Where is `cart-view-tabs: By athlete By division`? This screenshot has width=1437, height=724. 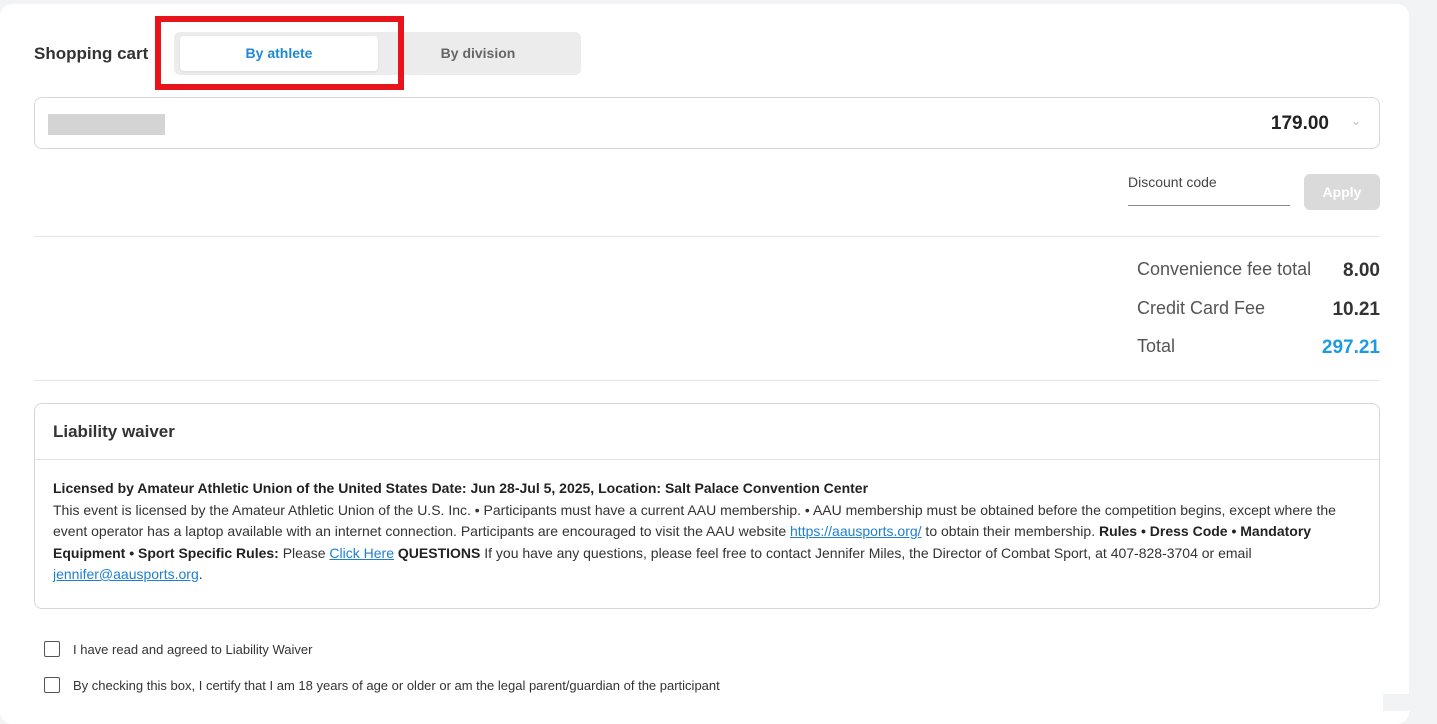 cart-view-tabs: By athlete By division is located at coordinates (377, 53).